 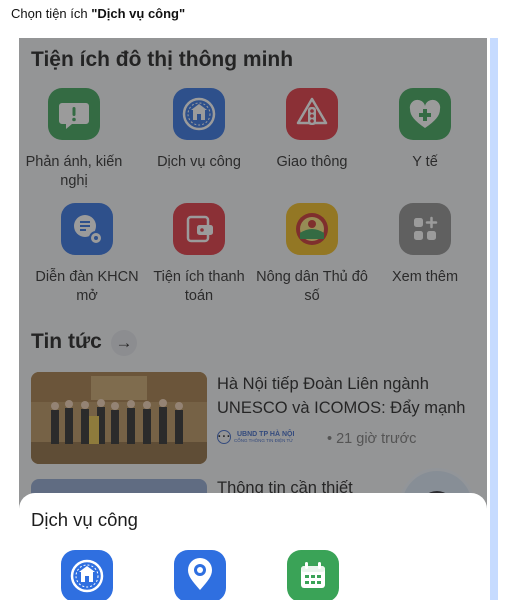 I want to click on news-time-value: 21 giờ trước, so click(x=376, y=439).